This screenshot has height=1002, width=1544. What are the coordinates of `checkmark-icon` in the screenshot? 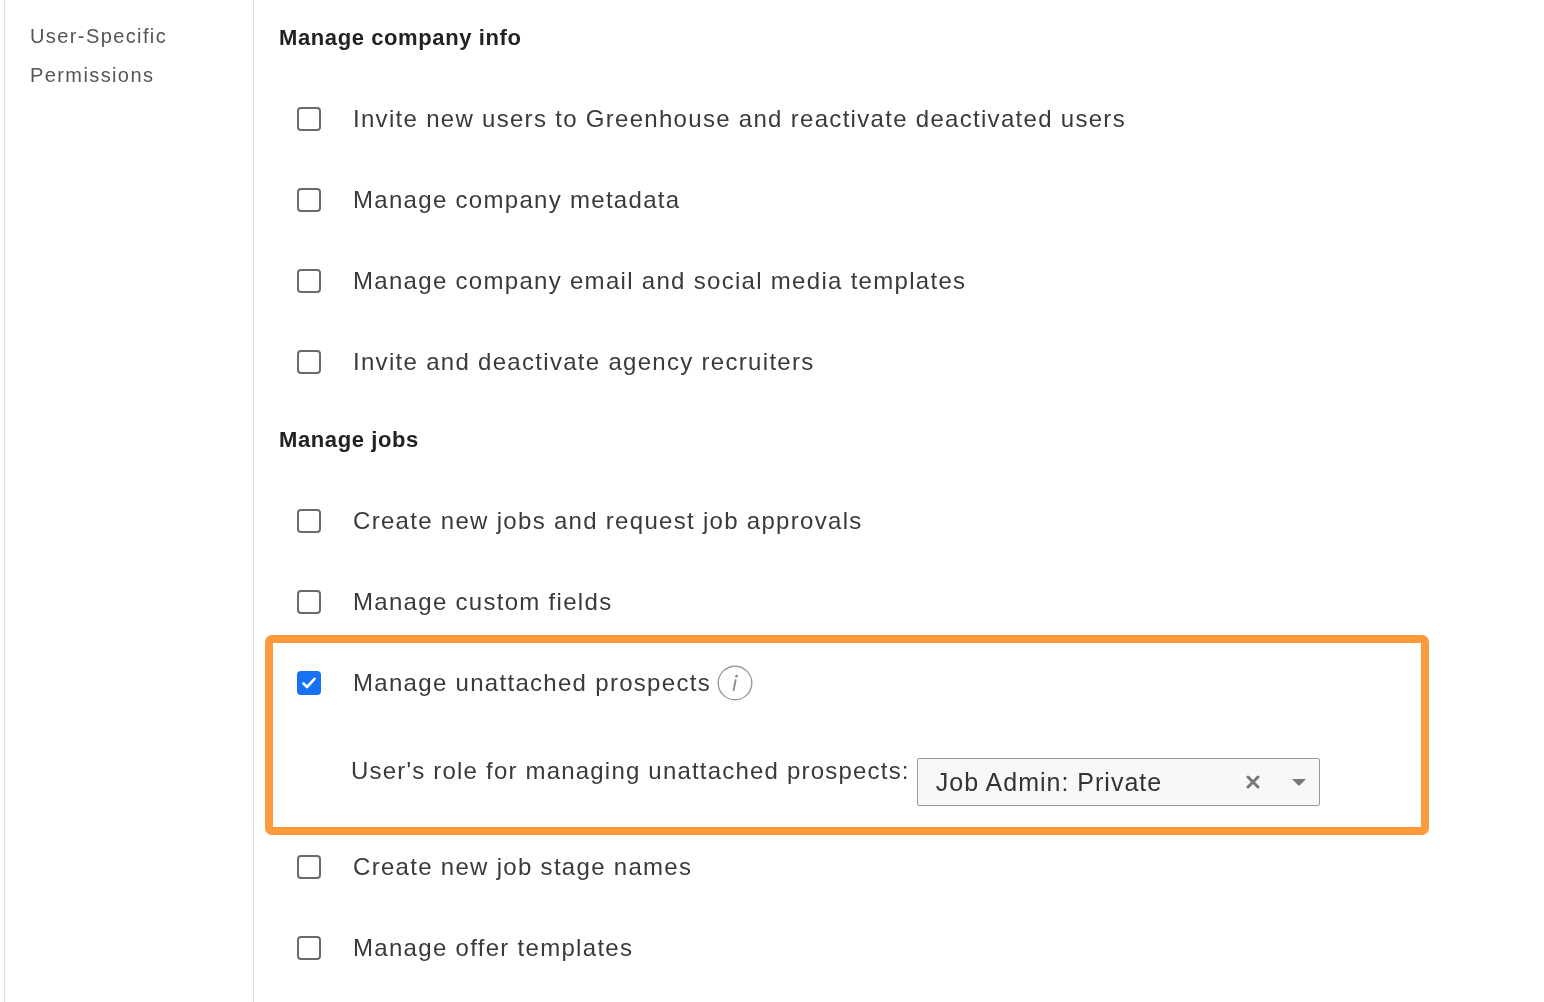 It's located at (309, 683).